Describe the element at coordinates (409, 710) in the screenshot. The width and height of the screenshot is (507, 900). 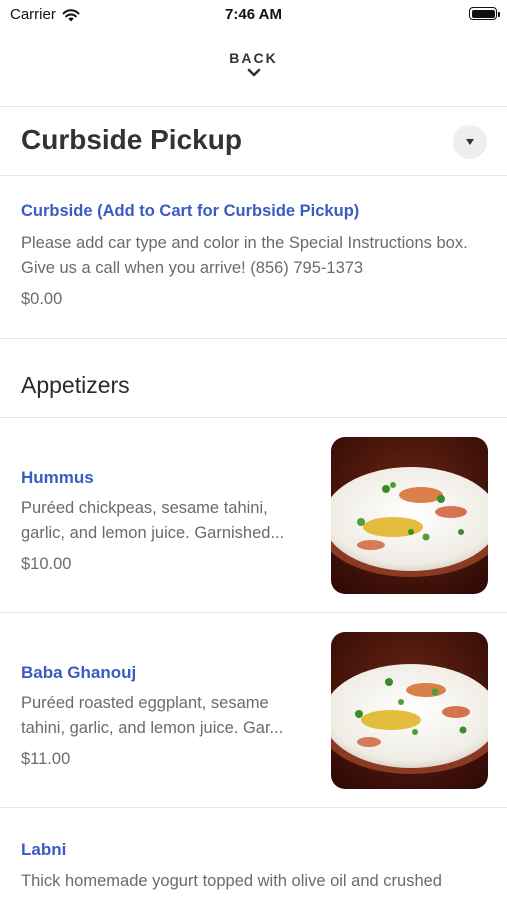
I see `baba-ghanouj-photo` at that location.